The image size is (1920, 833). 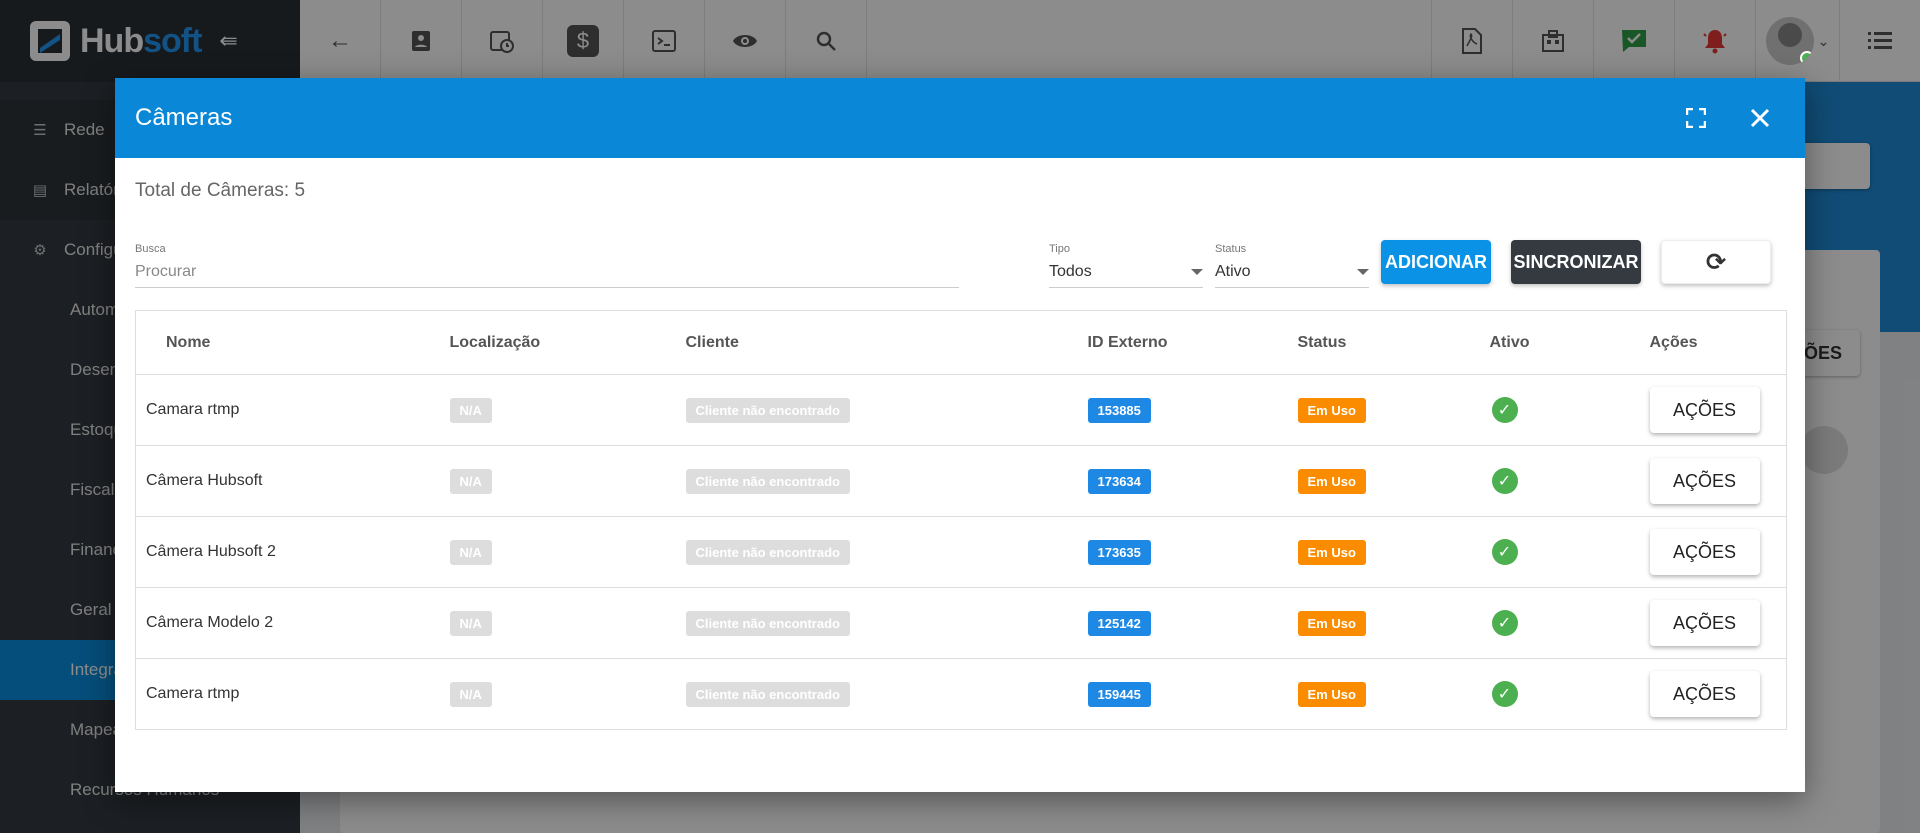 What do you see at coordinates (886, 342) in the screenshot?
I see `col-cliente: Cliente` at bounding box center [886, 342].